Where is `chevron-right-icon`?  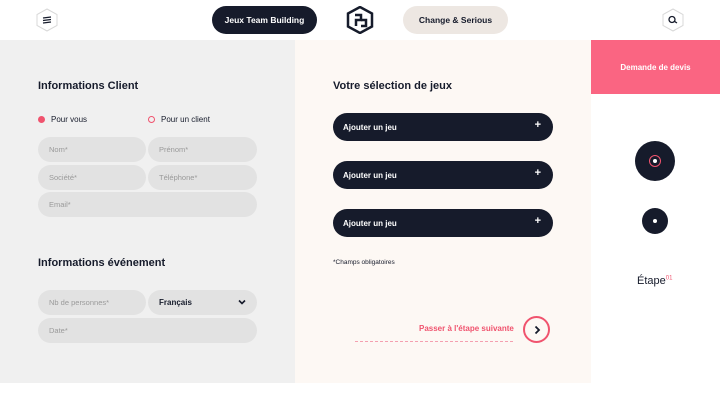 chevron-right-icon is located at coordinates (537, 329).